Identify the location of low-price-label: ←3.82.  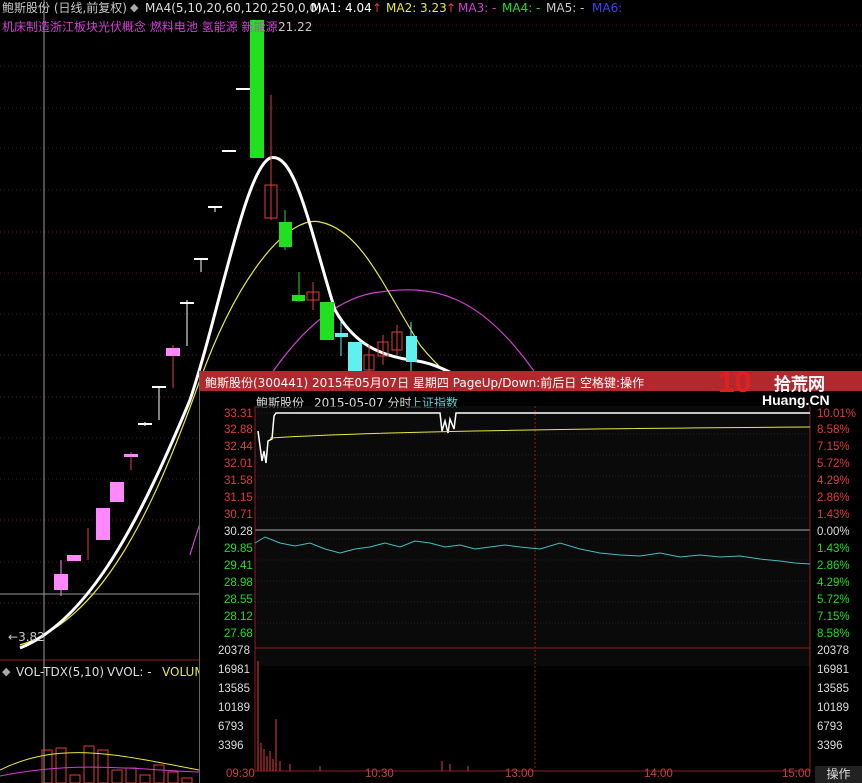
(26, 637).